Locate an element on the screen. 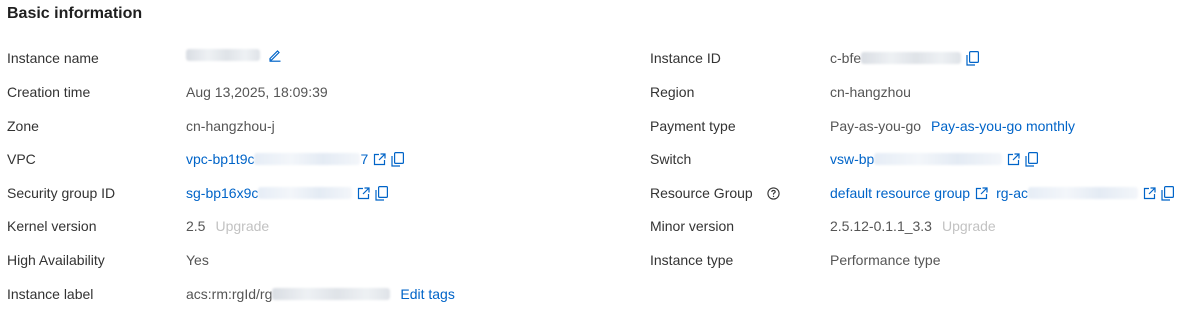 The image size is (1184, 316). payment-type-value: Pay-as-you-go Pay-as-you-go monthly is located at coordinates (952, 126).